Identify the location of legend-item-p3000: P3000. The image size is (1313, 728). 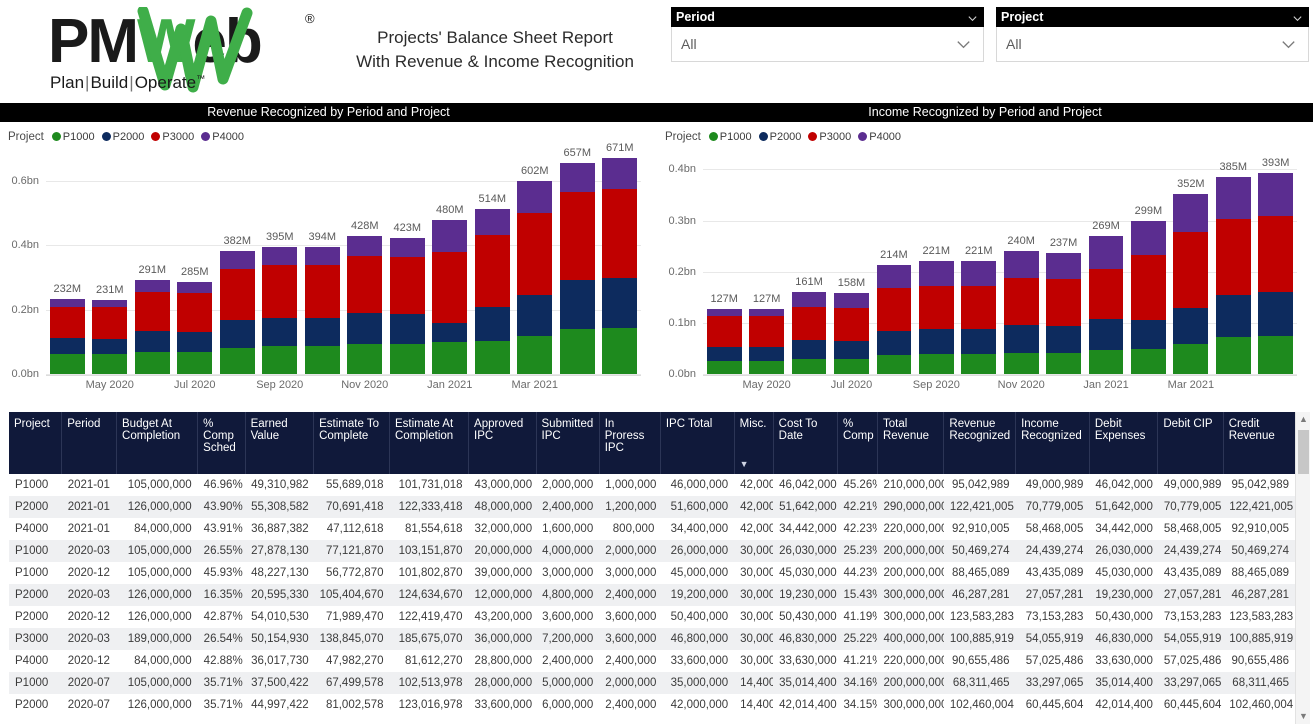
(172, 137).